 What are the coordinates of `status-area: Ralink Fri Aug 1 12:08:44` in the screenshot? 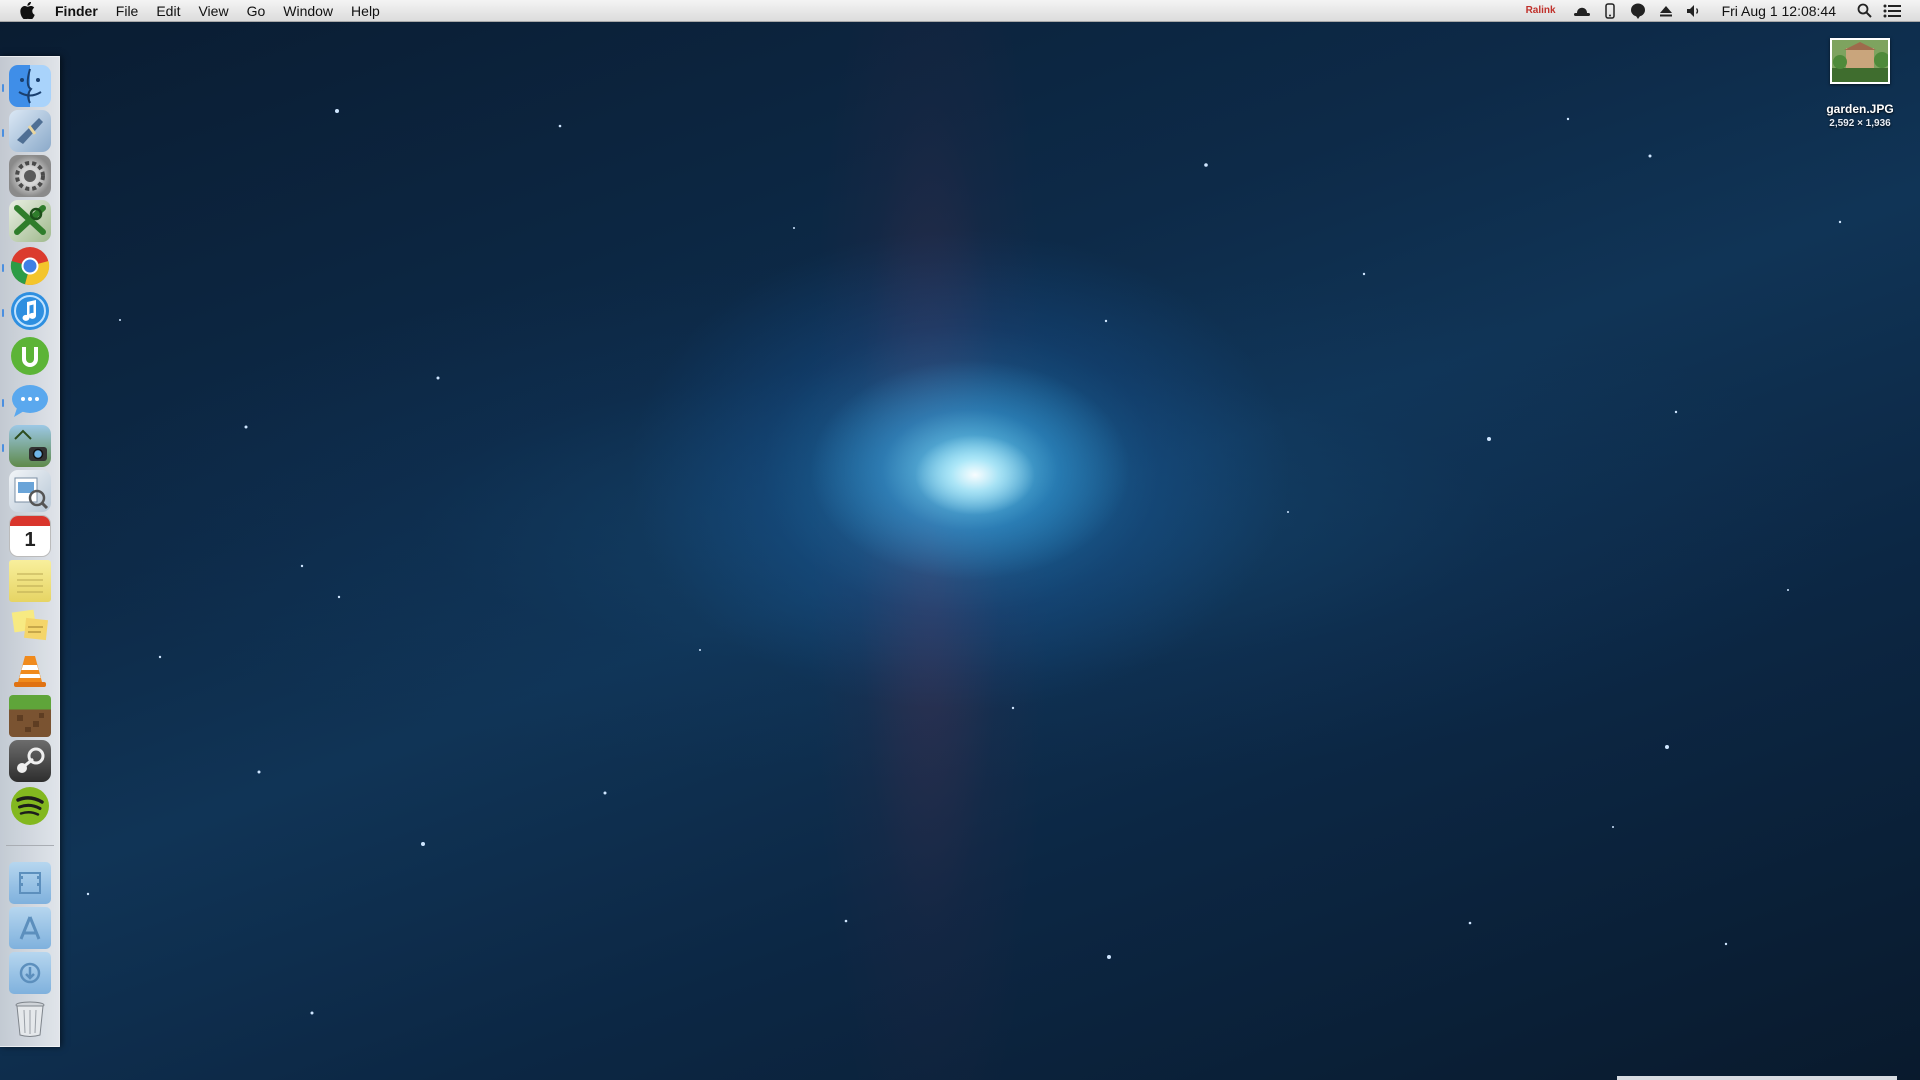 It's located at (1723, 11).